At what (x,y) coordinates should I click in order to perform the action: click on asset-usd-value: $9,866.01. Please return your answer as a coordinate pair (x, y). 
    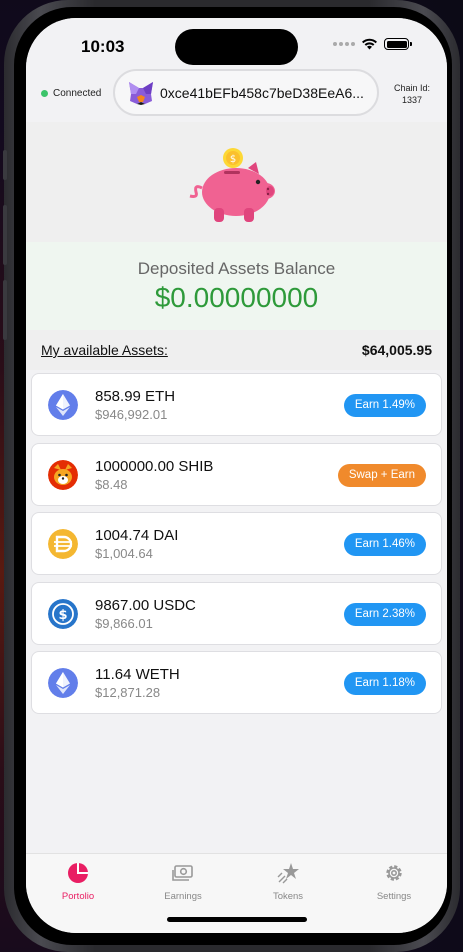
    Looking at the image, I should click on (124, 623).